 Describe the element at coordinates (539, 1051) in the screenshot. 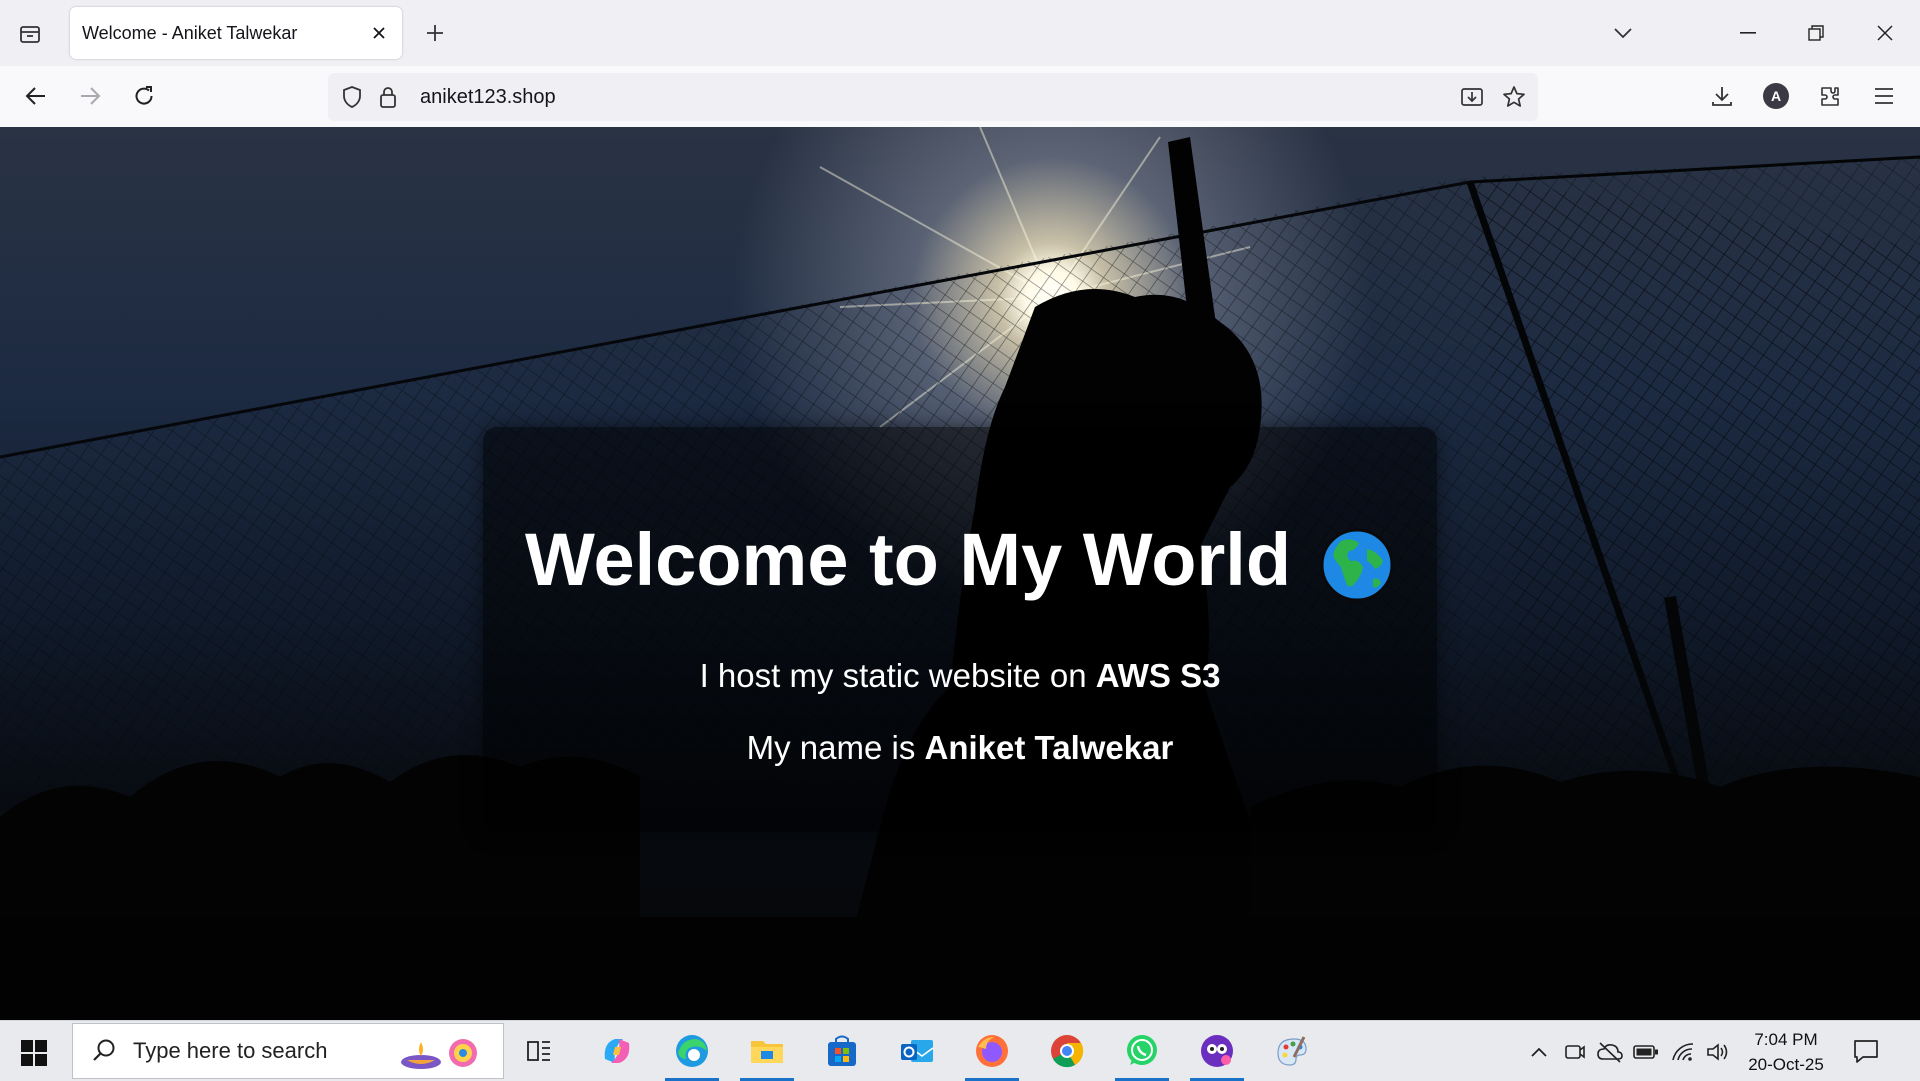

I see `task-view-icon` at that location.